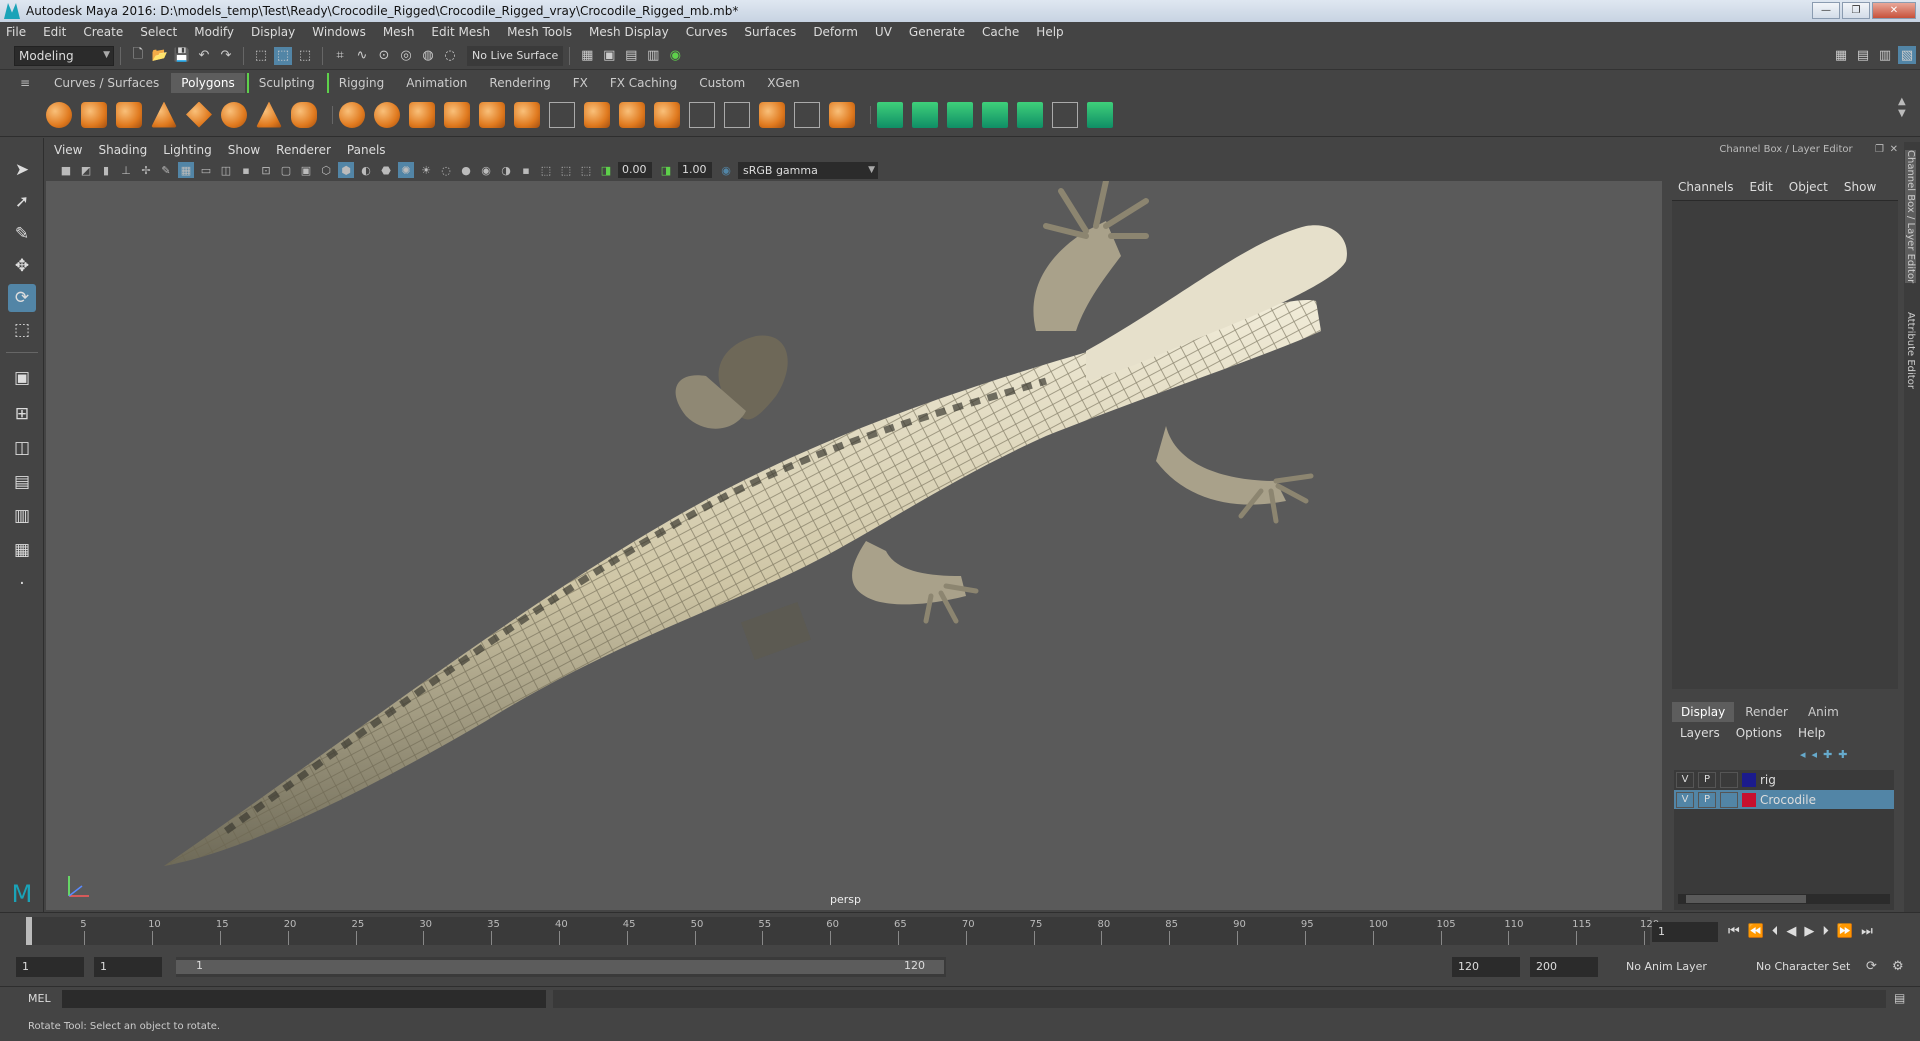 This screenshot has height=1041, width=1920. What do you see at coordinates (783, 83) in the screenshot?
I see `tab-xgen: XGen` at bounding box center [783, 83].